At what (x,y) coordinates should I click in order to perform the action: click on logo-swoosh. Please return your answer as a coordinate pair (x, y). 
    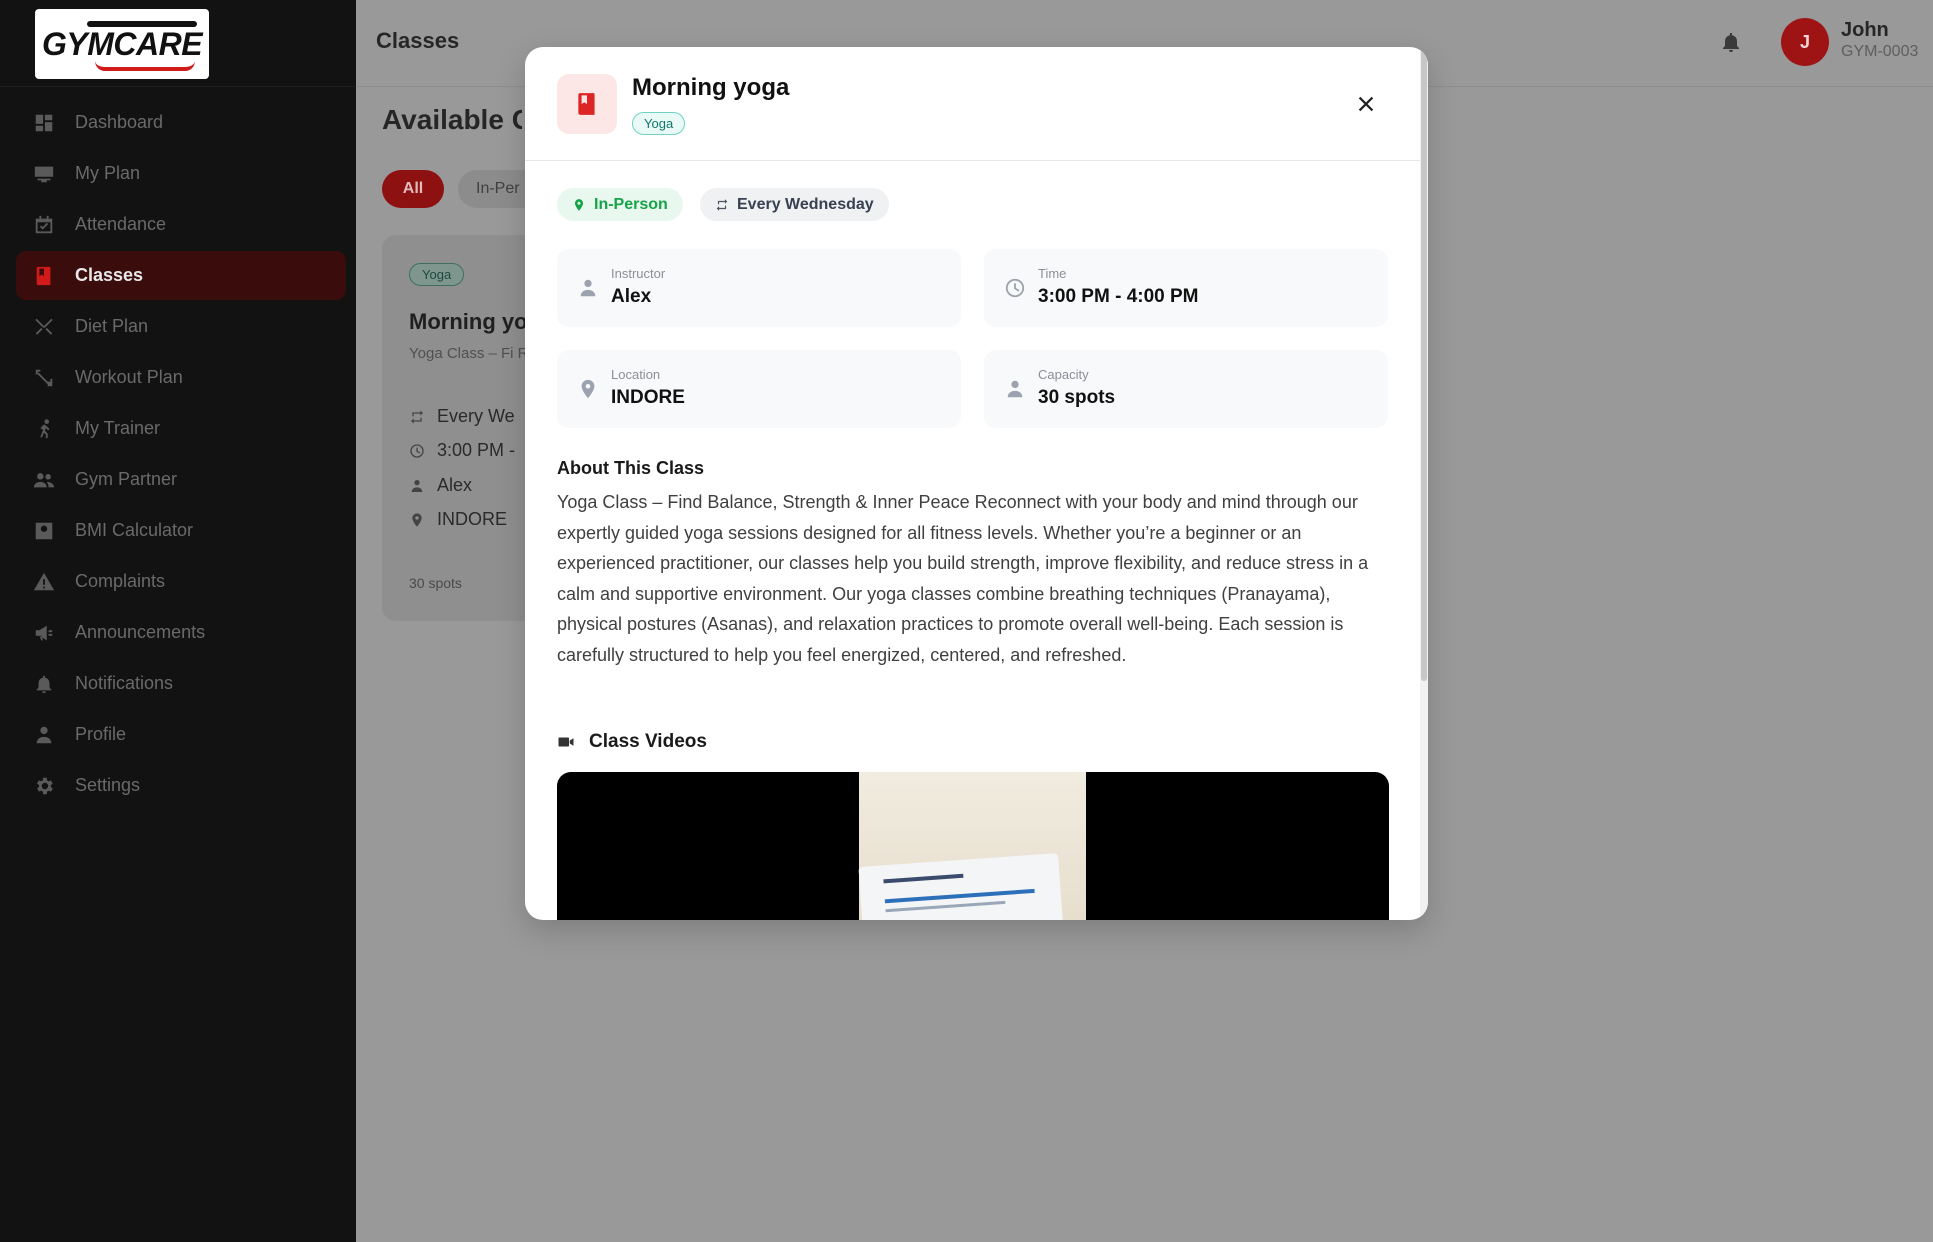
    Looking at the image, I should click on (145, 66).